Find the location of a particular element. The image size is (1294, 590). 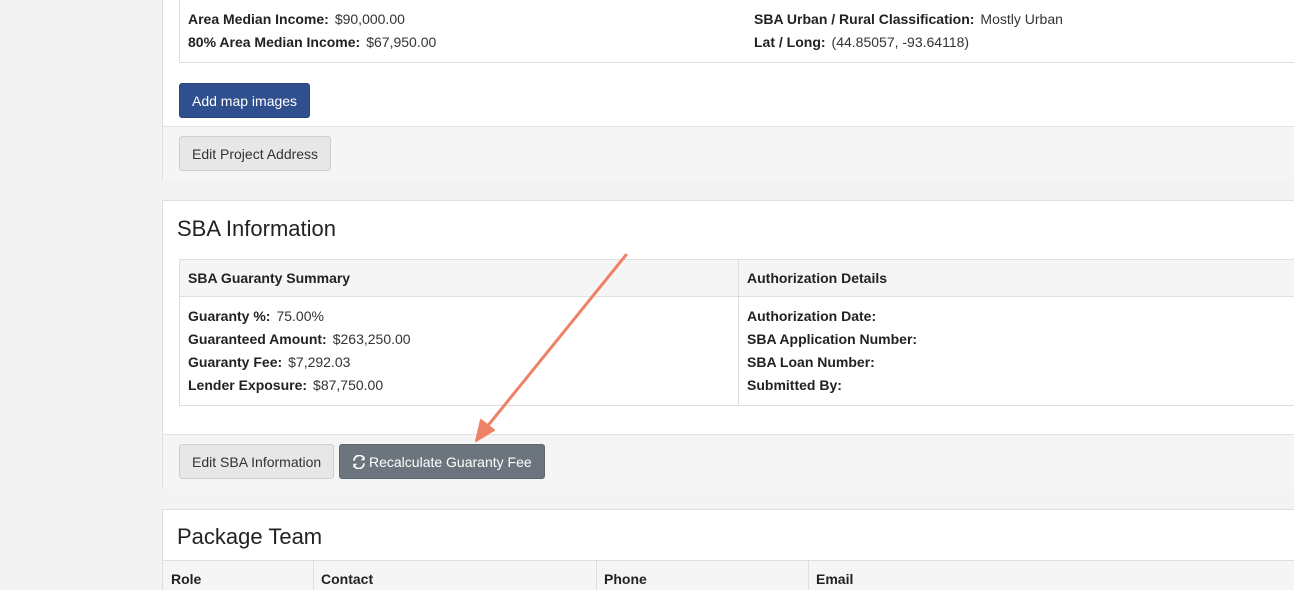

sba-guaranty-summary-header: SBA Guaranty Summary is located at coordinates (269, 278).